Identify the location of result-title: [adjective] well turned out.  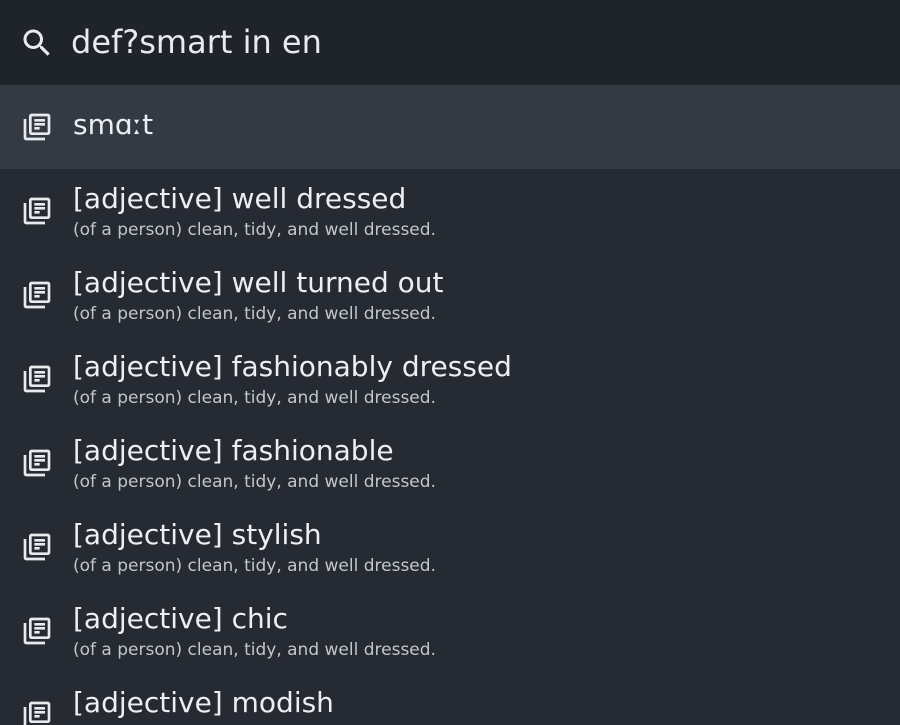
(258, 282).